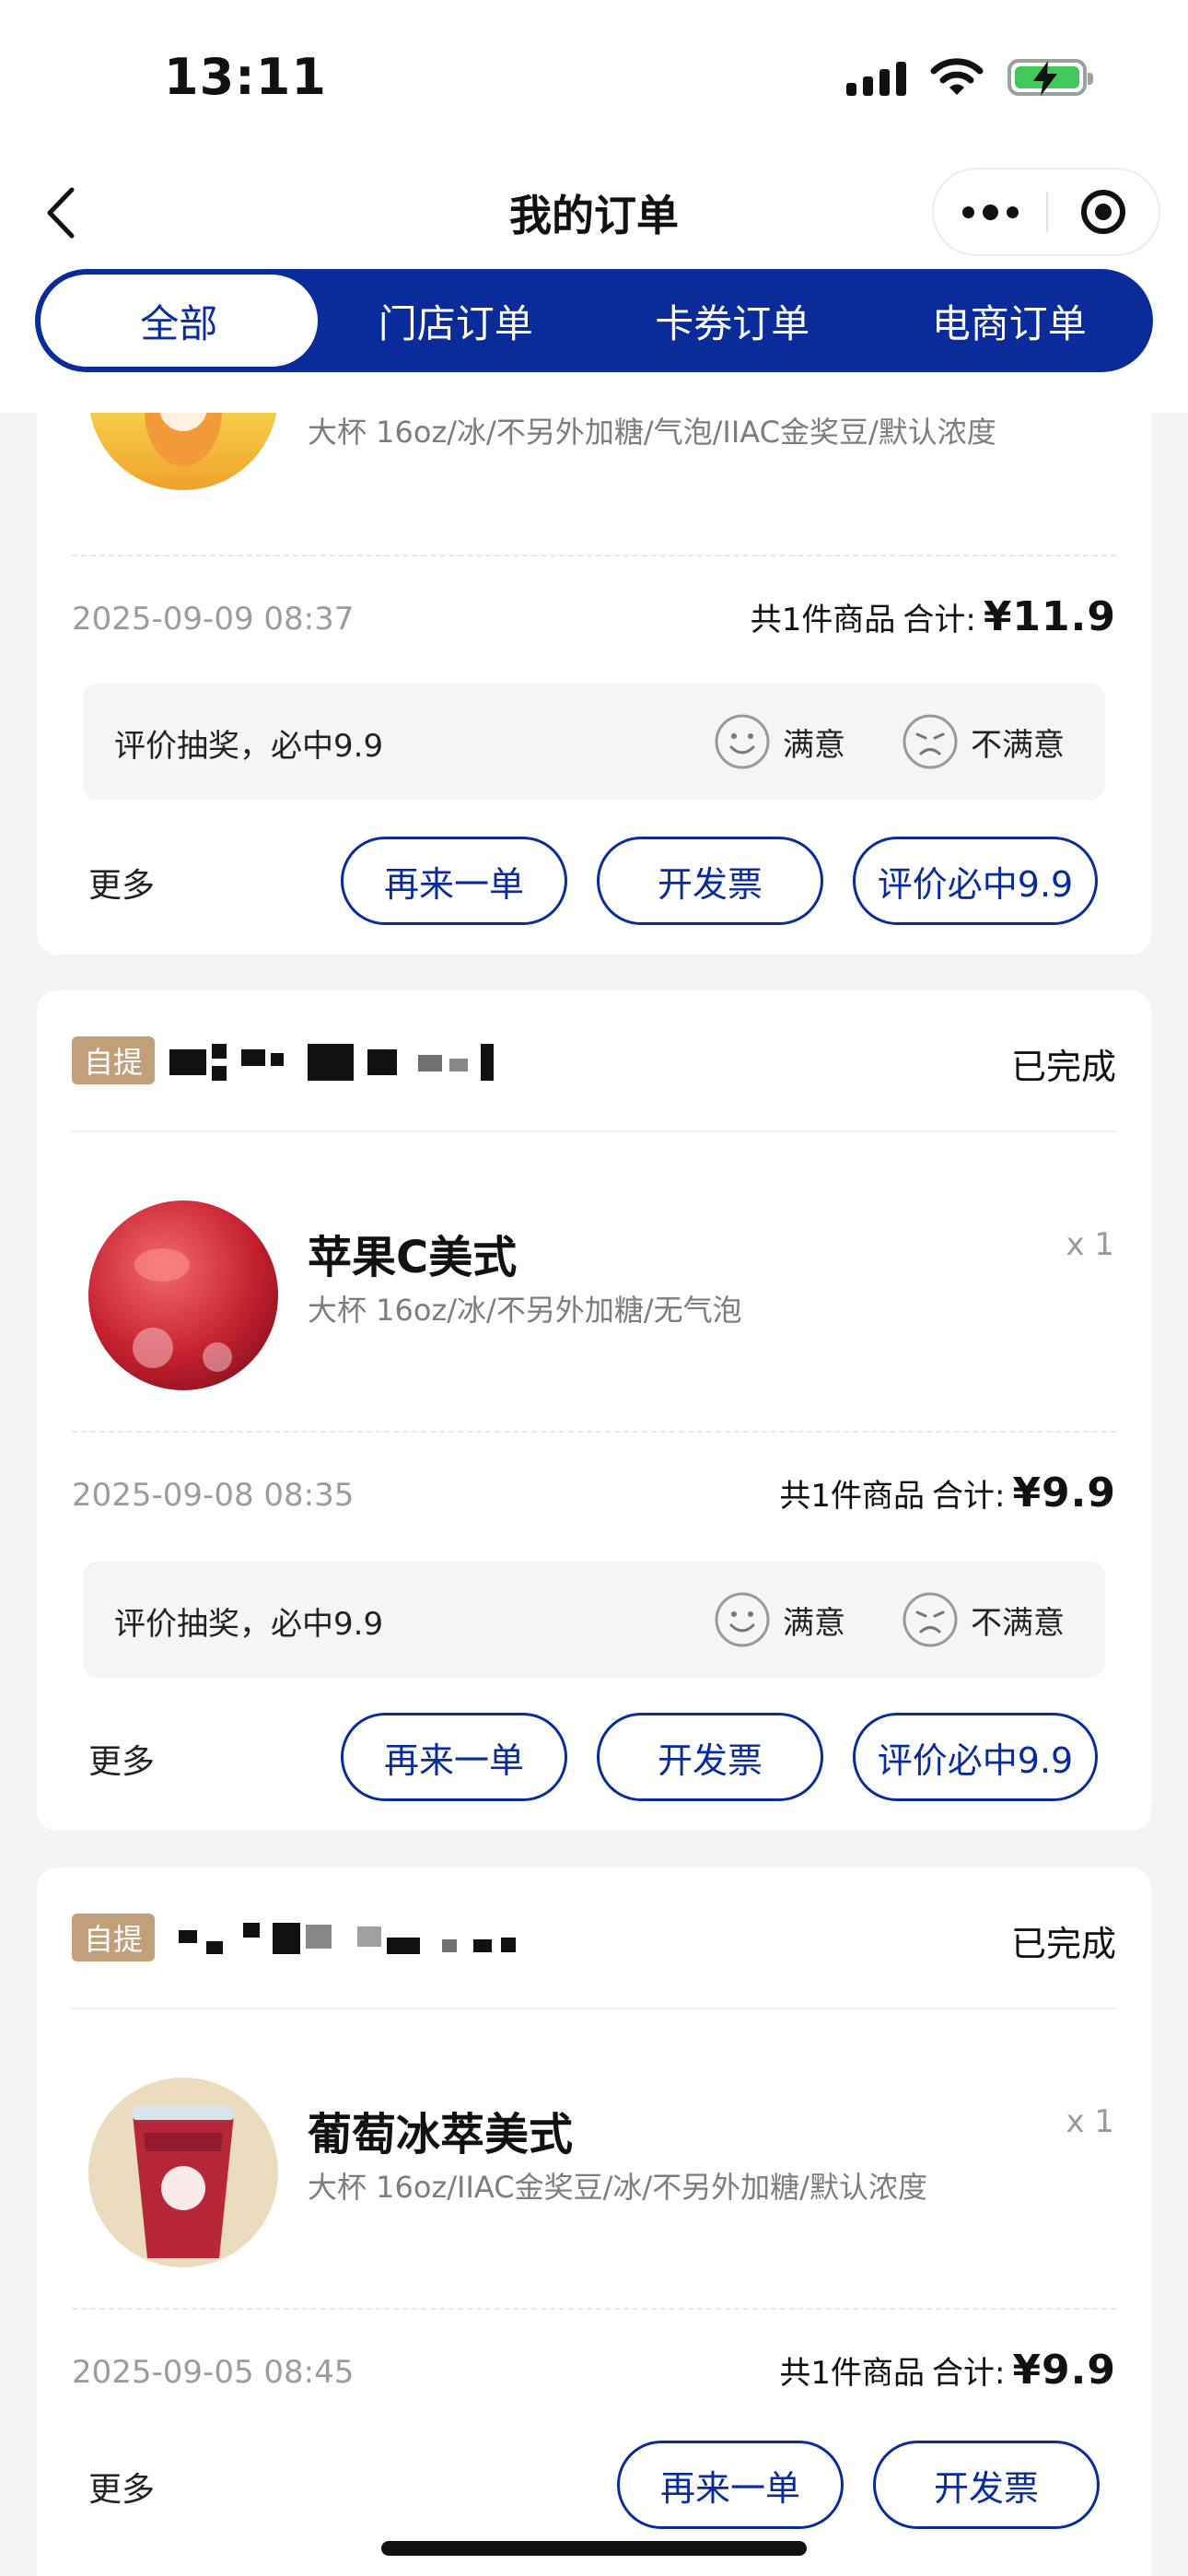 This screenshot has width=1188, height=2576. I want to click on order-date: 2025-09-08 08:35, so click(213, 1495).